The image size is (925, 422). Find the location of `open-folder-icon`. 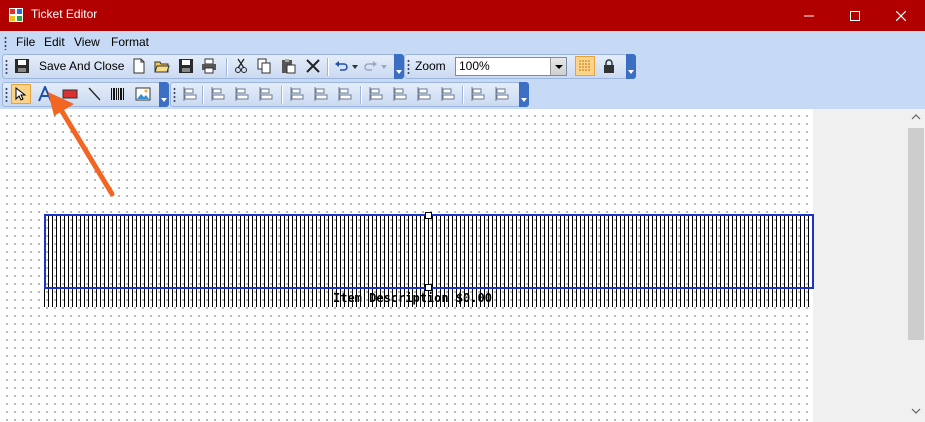

open-folder-icon is located at coordinates (162, 67).